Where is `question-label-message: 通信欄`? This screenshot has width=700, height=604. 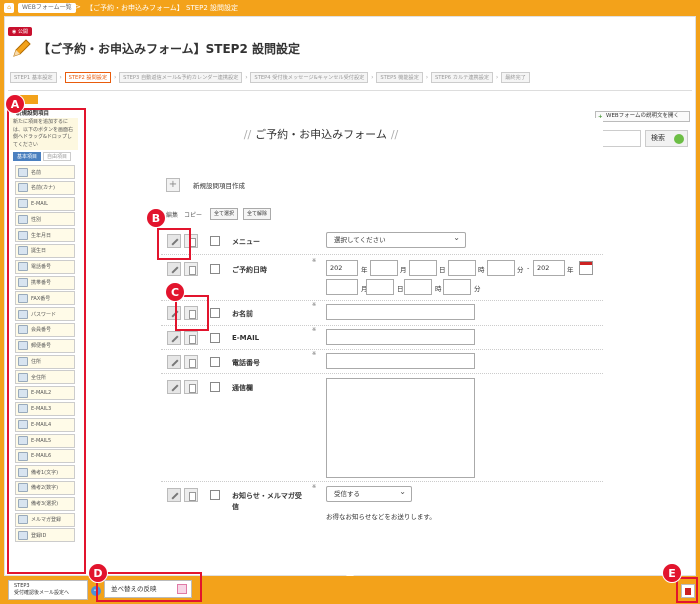
question-label-message: 通信欄 is located at coordinates (242, 388).